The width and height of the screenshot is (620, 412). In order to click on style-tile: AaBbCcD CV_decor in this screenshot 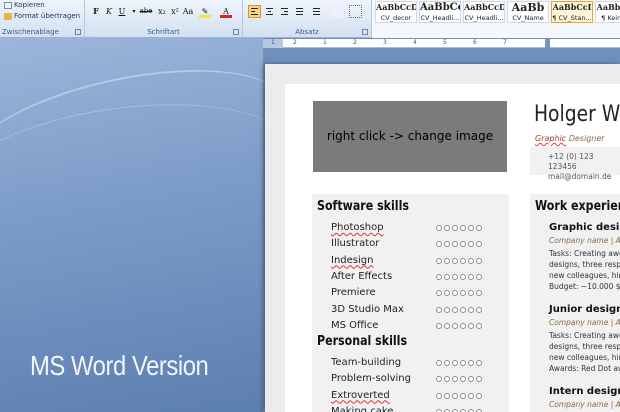, I will do `click(396, 12)`.